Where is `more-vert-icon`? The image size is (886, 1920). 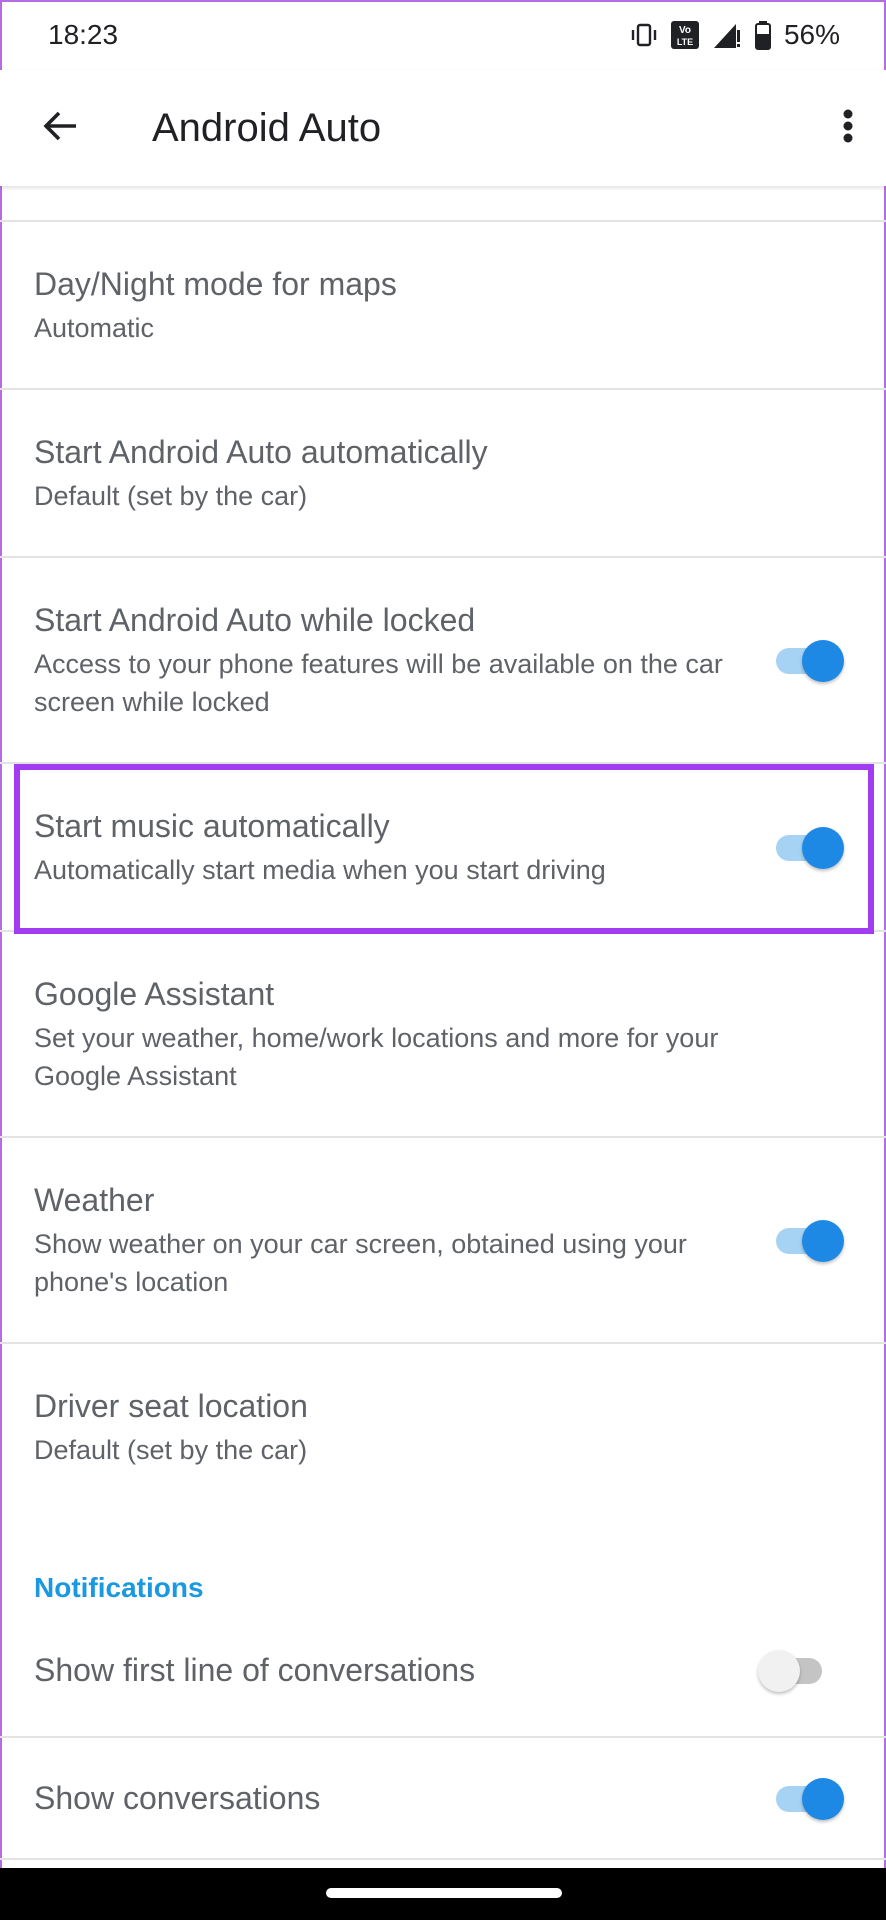 more-vert-icon is located at coordinates (848, 128).